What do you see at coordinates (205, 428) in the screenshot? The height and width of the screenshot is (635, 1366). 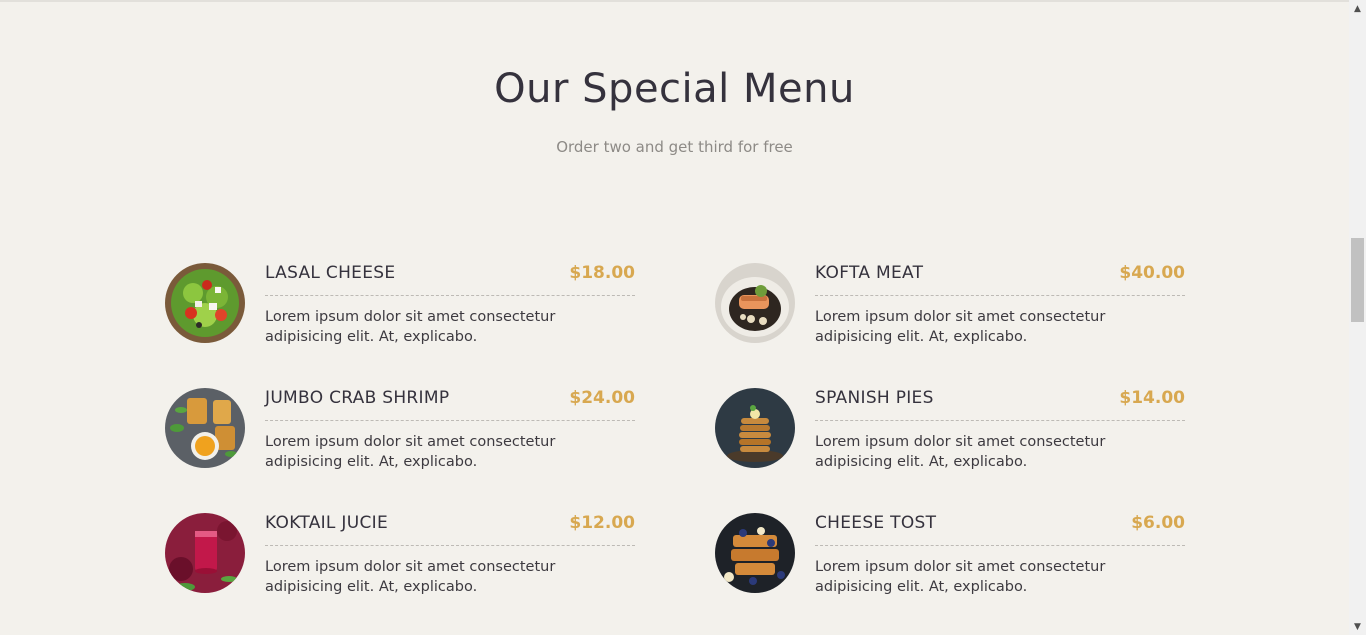 I see `crab-shrimp-image` at bounding box center [205, 428].